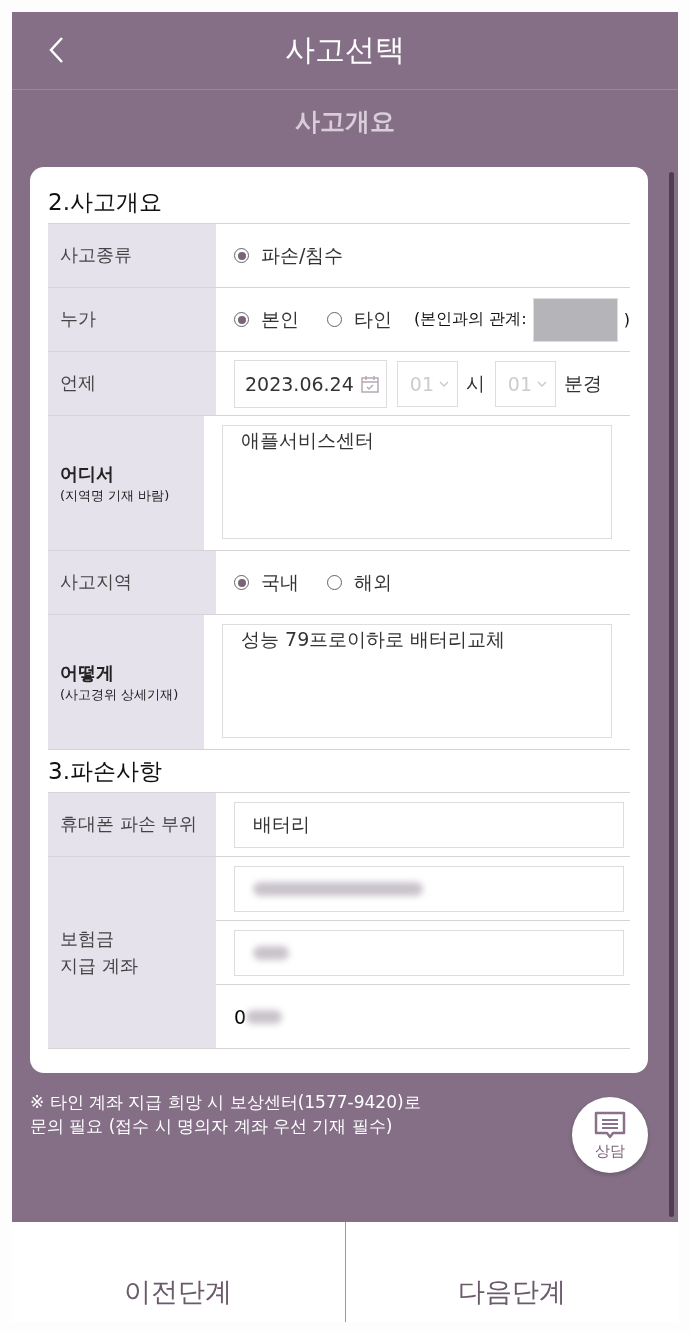 The image size is (690, 1332). I want to click on row-label: 사고종류, so click(96, 255).